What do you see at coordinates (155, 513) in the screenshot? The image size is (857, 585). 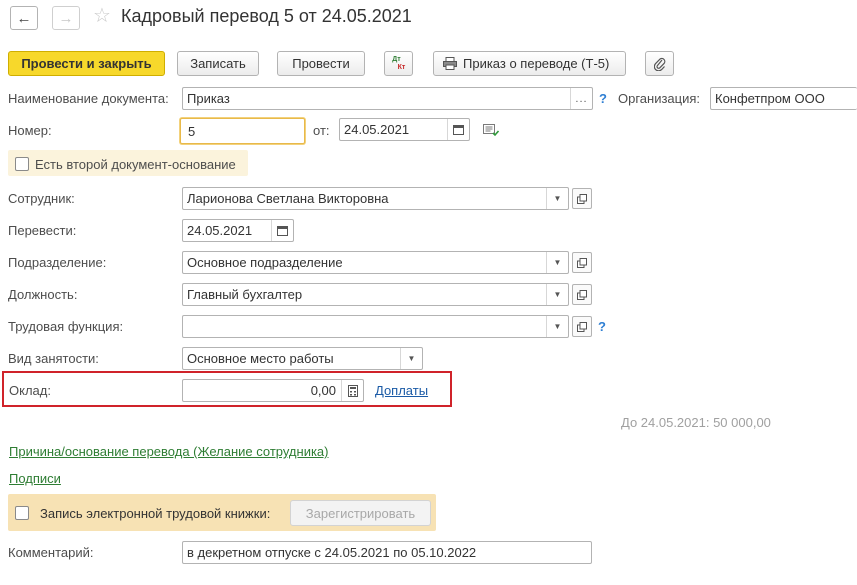 I see `etk-label: Запись электронной трудовой книжки:` at bounding box center [155, 513].